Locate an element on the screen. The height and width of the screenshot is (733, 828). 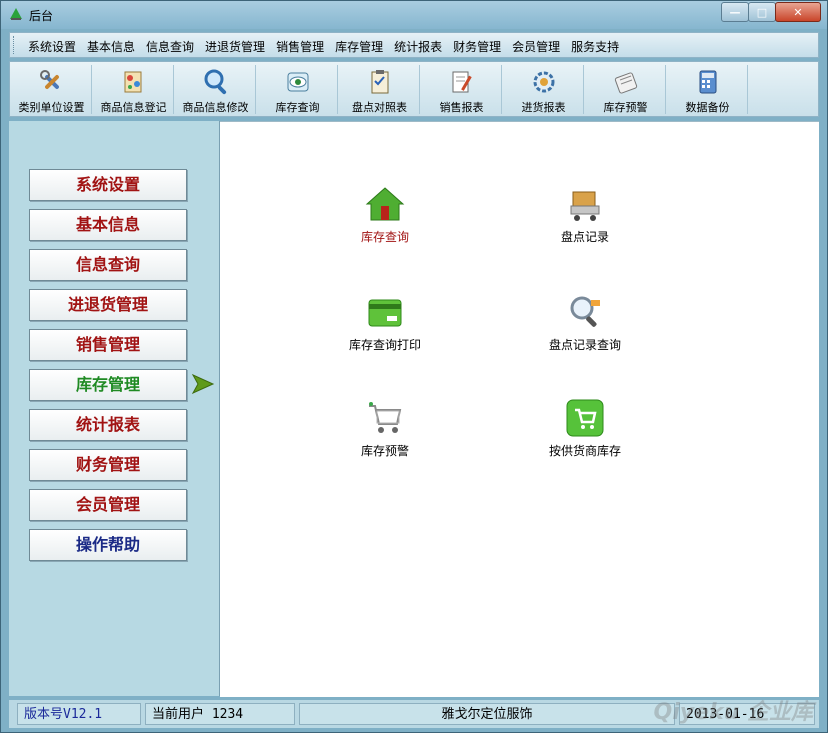
func-supplier-inventory: 按供货商库存 is located at coordinates (585, 428).